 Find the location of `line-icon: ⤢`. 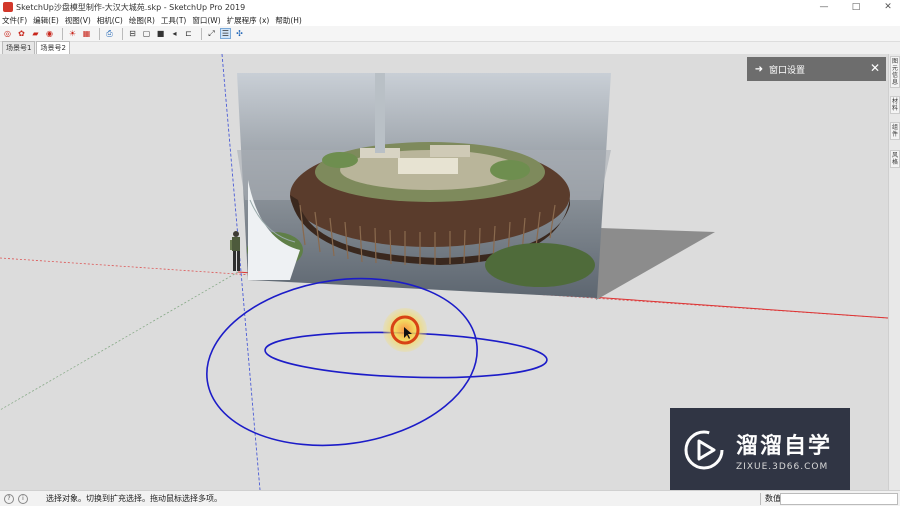

line-icon: ⤢ is located at coordinates (211, 33).